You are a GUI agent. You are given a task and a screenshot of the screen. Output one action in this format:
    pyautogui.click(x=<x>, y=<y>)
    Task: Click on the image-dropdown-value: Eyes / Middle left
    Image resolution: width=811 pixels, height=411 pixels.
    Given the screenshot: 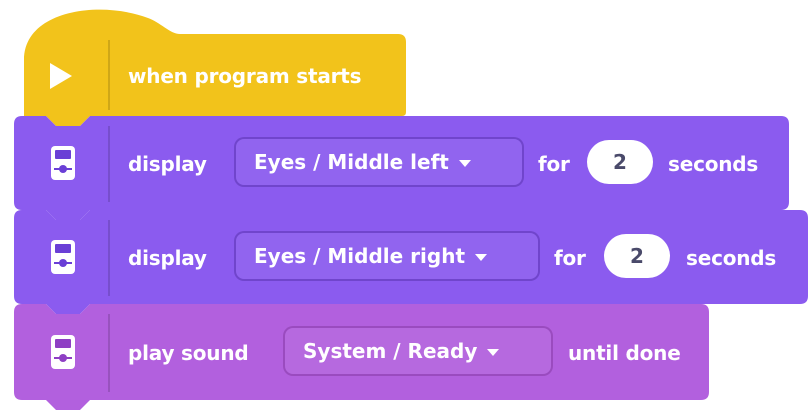 What is the action you would take?
    pyautogui.click(x=351, y=162)
    